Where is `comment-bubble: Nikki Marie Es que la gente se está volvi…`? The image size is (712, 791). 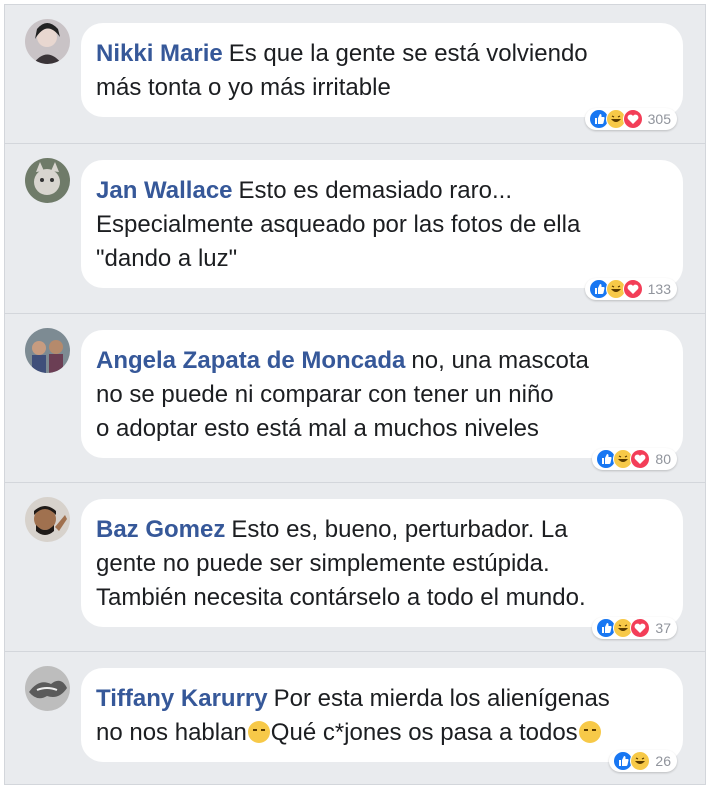 comment-bubble: Nikki Marie Es que la gente se está volvi… is located at coordinates (382, 70).